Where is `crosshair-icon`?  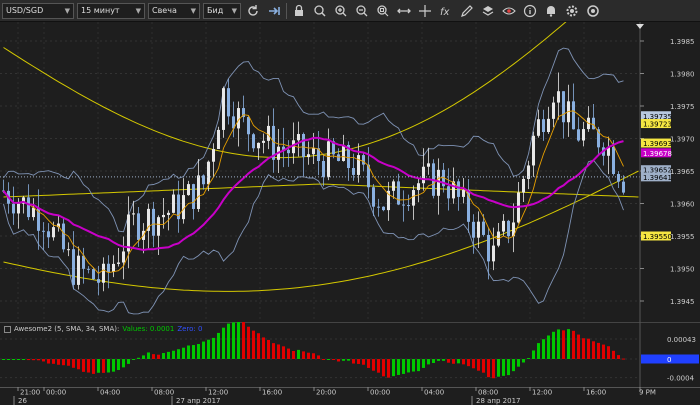
crosshair-icon is located at coordinates (425, 11).